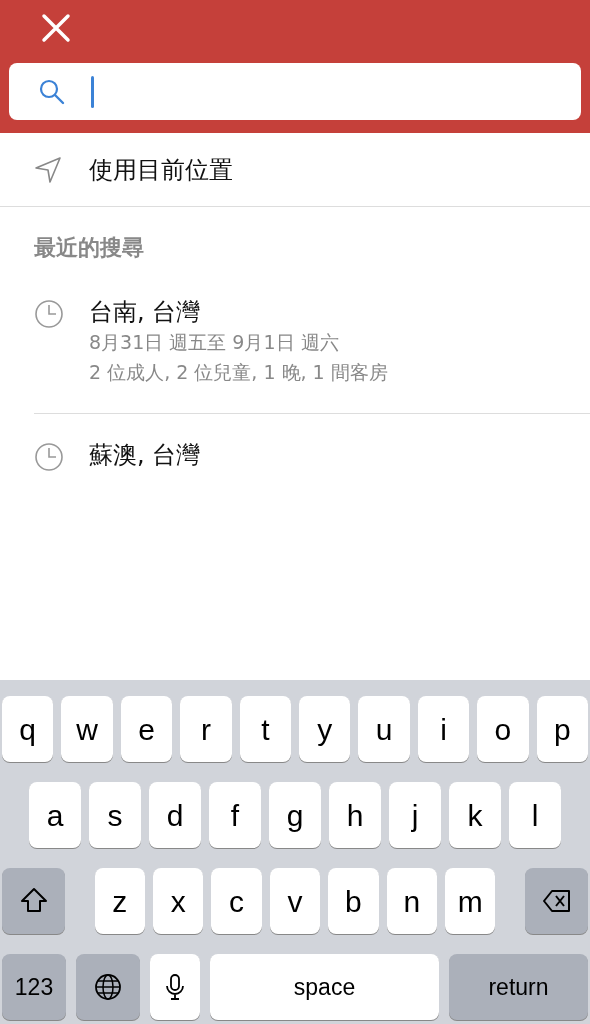 The width and height of the screenshot is (590, 1024). I want to click on letter-key: x, so click(178, 901).